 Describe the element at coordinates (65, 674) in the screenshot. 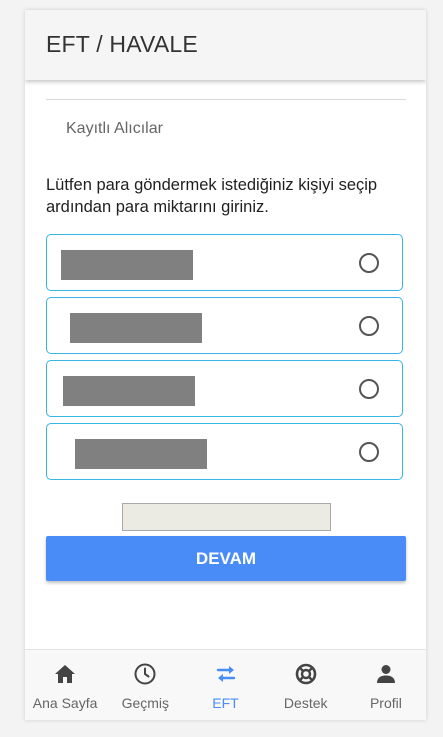

I see `home-icon` at that location.